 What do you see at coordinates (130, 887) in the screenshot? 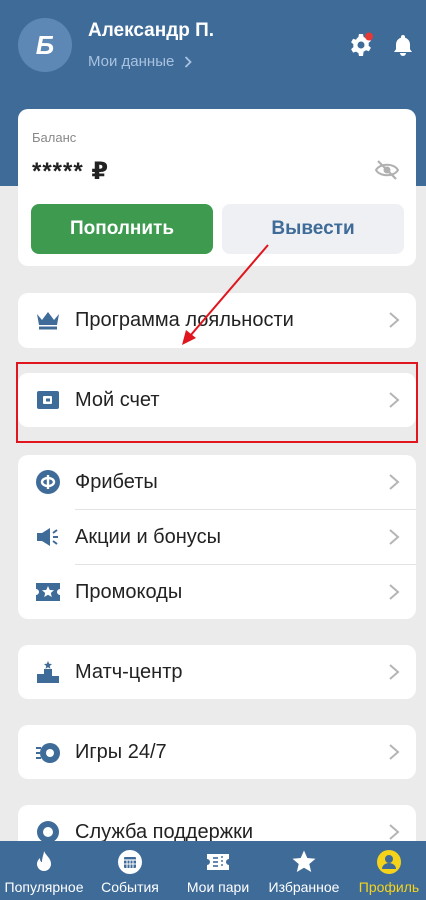
I see `nav-label-events: События` at bounding box center [130, 887].